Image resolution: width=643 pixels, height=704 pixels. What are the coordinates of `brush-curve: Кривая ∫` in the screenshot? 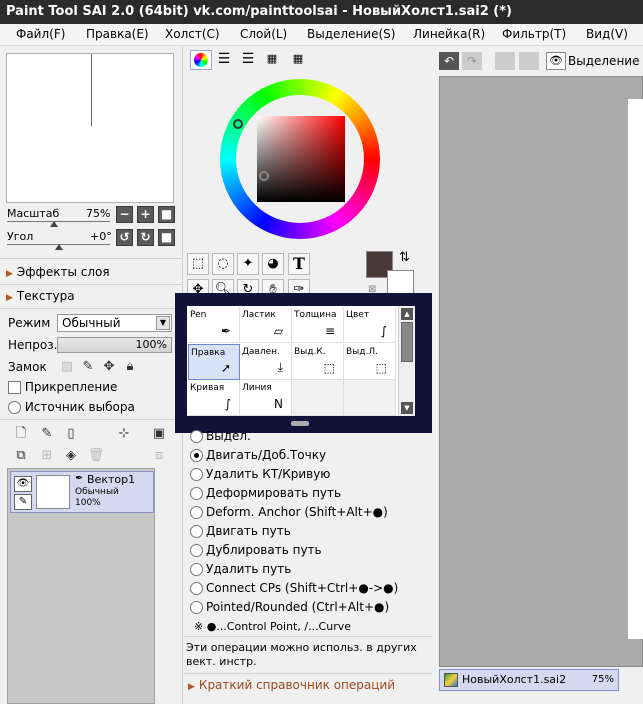 It's located at (214, 398).